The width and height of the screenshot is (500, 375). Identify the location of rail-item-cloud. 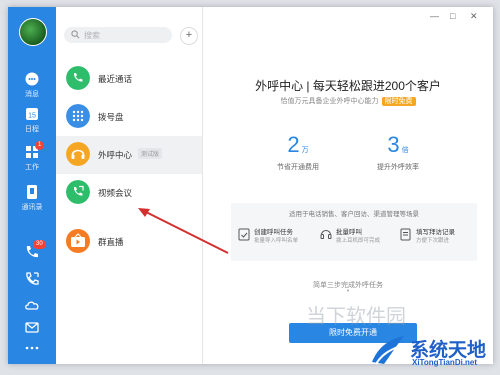
(32, 305).